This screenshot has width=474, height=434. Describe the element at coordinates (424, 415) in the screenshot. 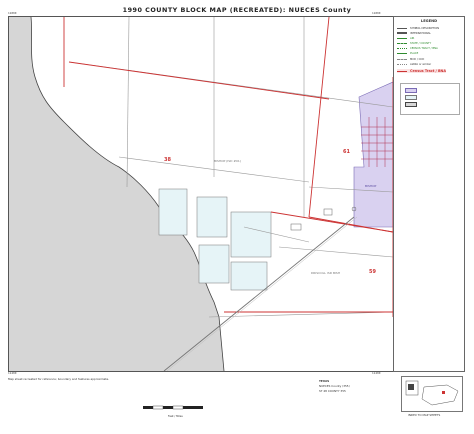

I see `index-caption: INDEX TO MAP SHEETS` at that location.